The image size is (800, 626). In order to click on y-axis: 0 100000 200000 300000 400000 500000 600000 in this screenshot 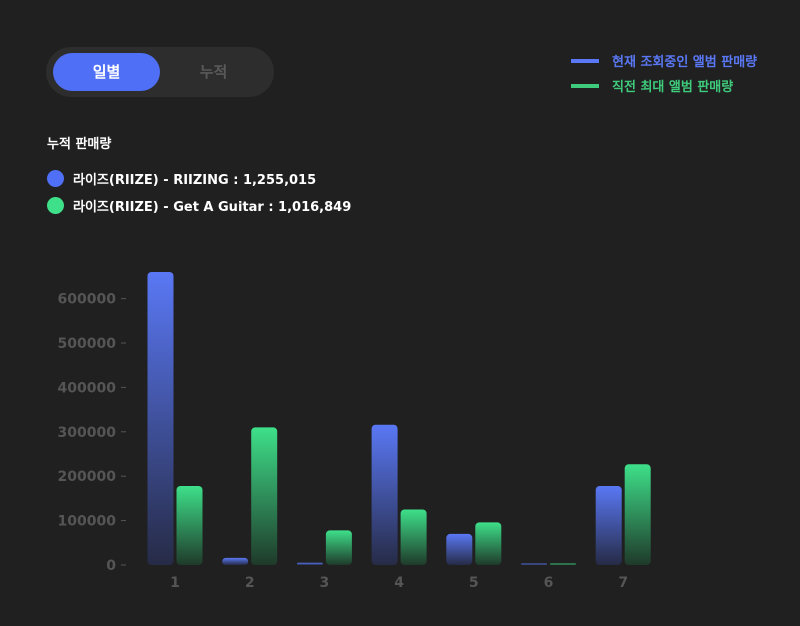, I will do `click(92, 433)`.